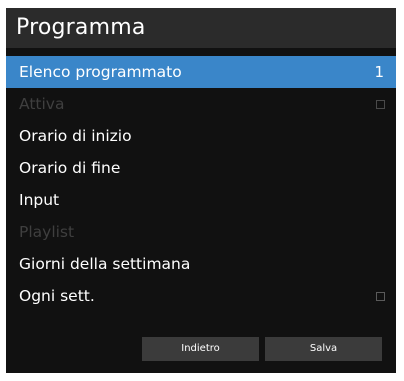  I want to click on menu-item-giorni-della-settimana: Giorni della settimana, so click(201, 264).